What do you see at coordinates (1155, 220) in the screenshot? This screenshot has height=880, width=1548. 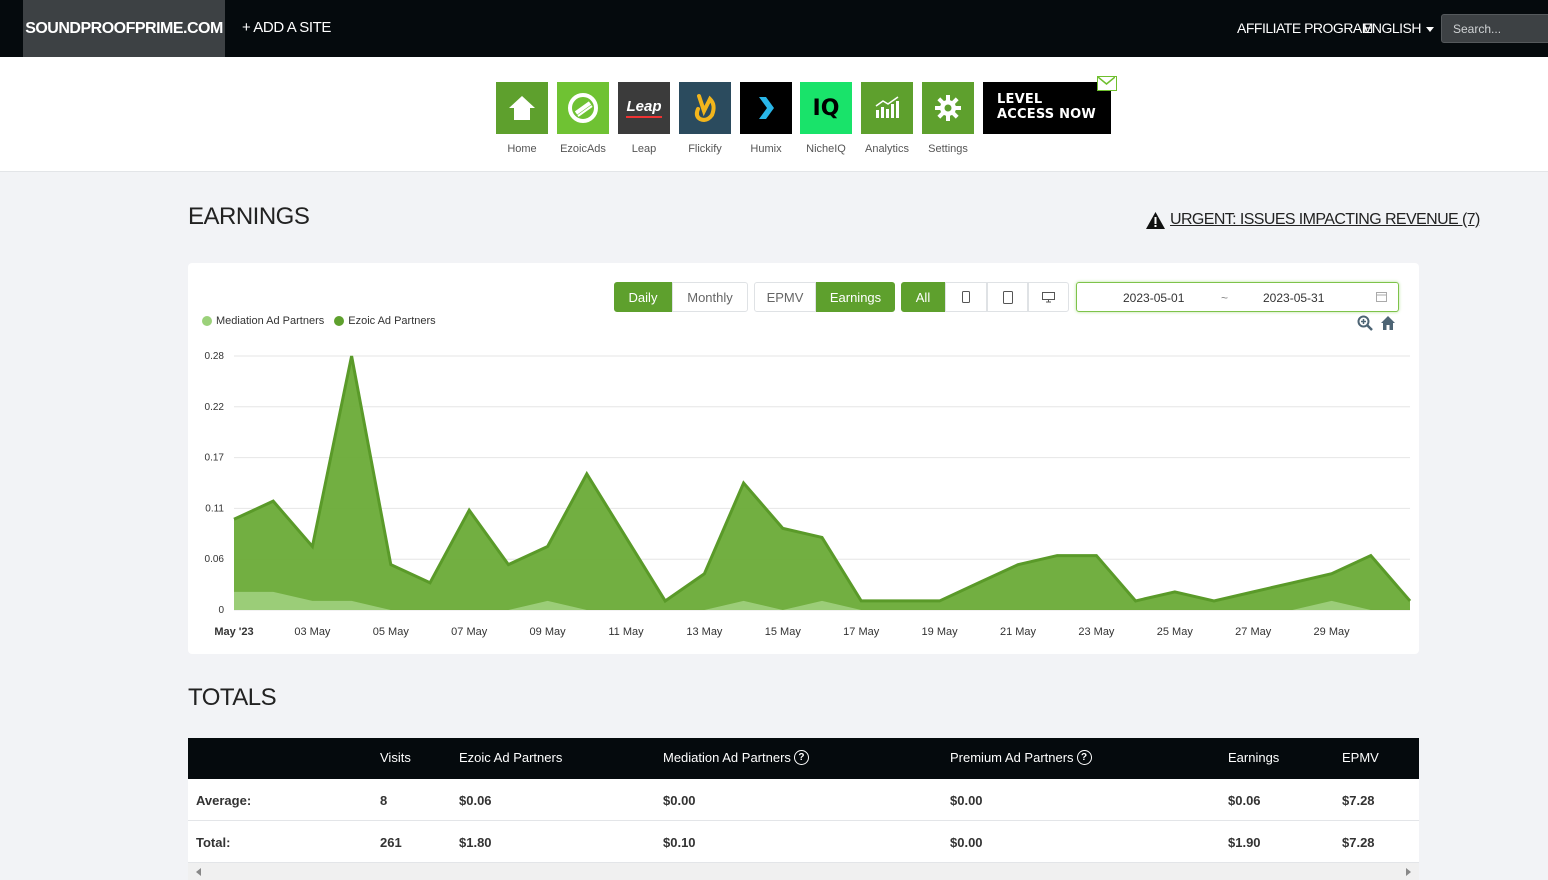 I see `warning-icon` at bounding box center [1155, 220].